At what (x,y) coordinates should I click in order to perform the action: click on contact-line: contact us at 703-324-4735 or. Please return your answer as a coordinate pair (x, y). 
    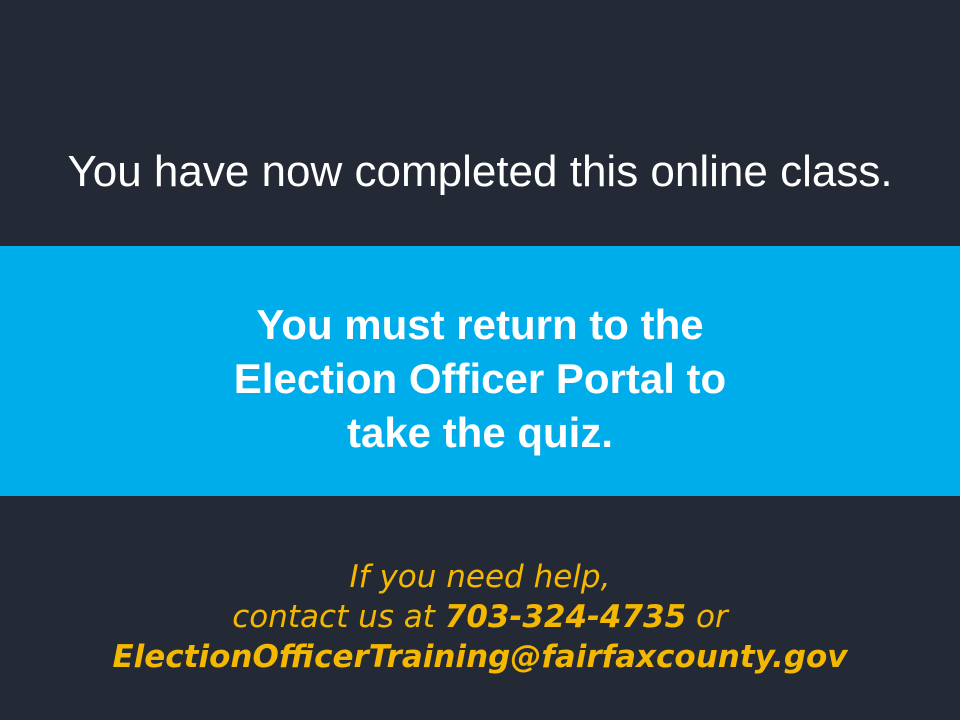
    Looking at the image, I should click on (480, 617).